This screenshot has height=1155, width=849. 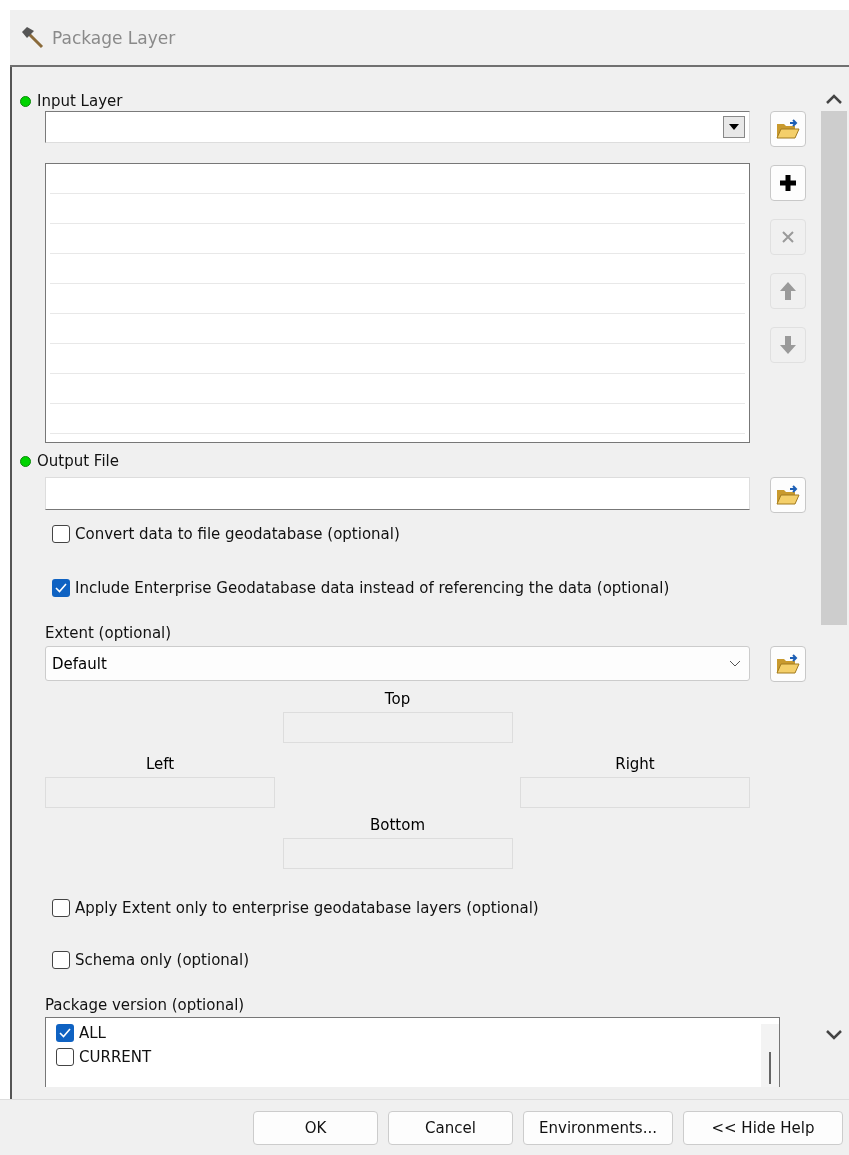 I want to click on chevron-up-icon, so click(x=834, y=99).